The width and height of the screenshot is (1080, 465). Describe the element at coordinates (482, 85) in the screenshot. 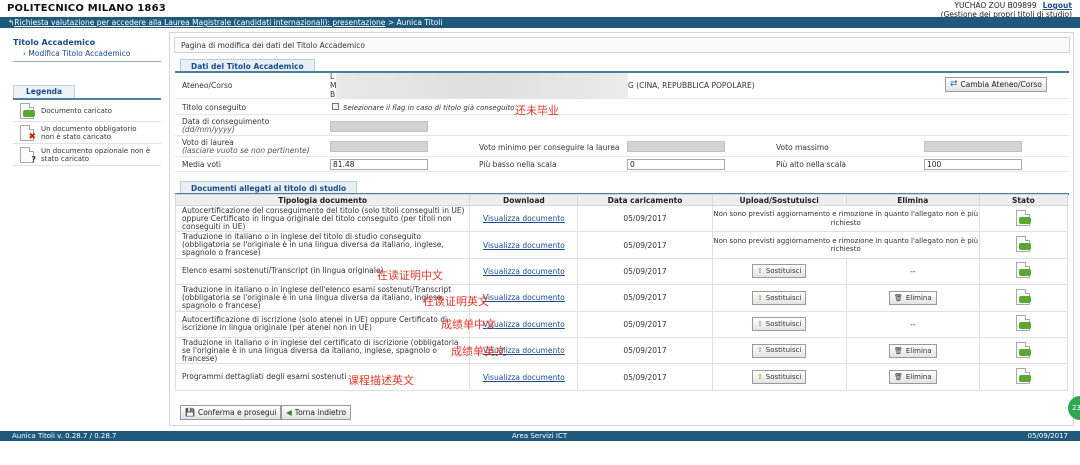

I see `redacted-area` at that location.